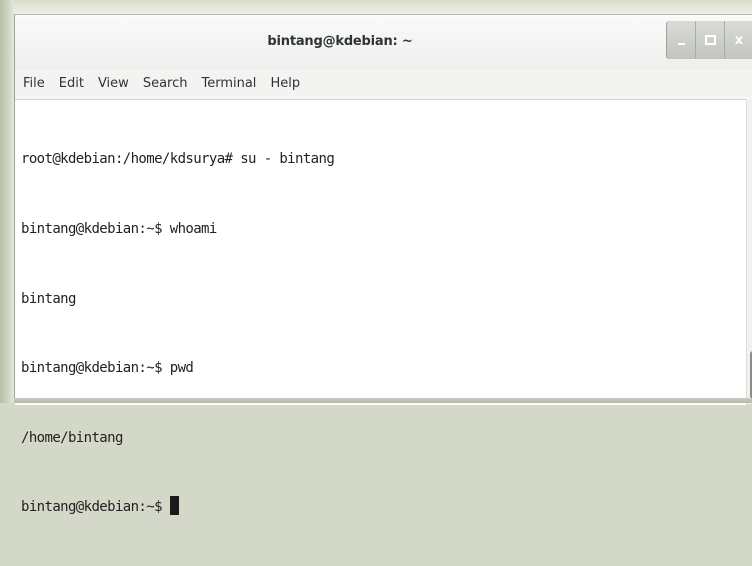  I want to click on text-cursor, so click(174, 506).